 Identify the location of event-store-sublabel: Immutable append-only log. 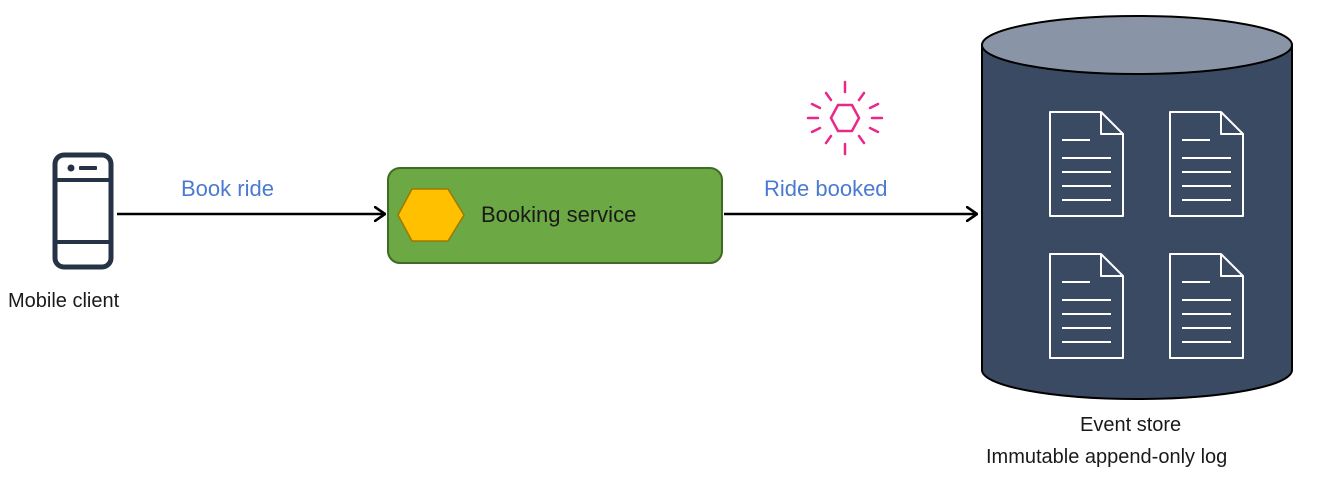
(1107, 457).